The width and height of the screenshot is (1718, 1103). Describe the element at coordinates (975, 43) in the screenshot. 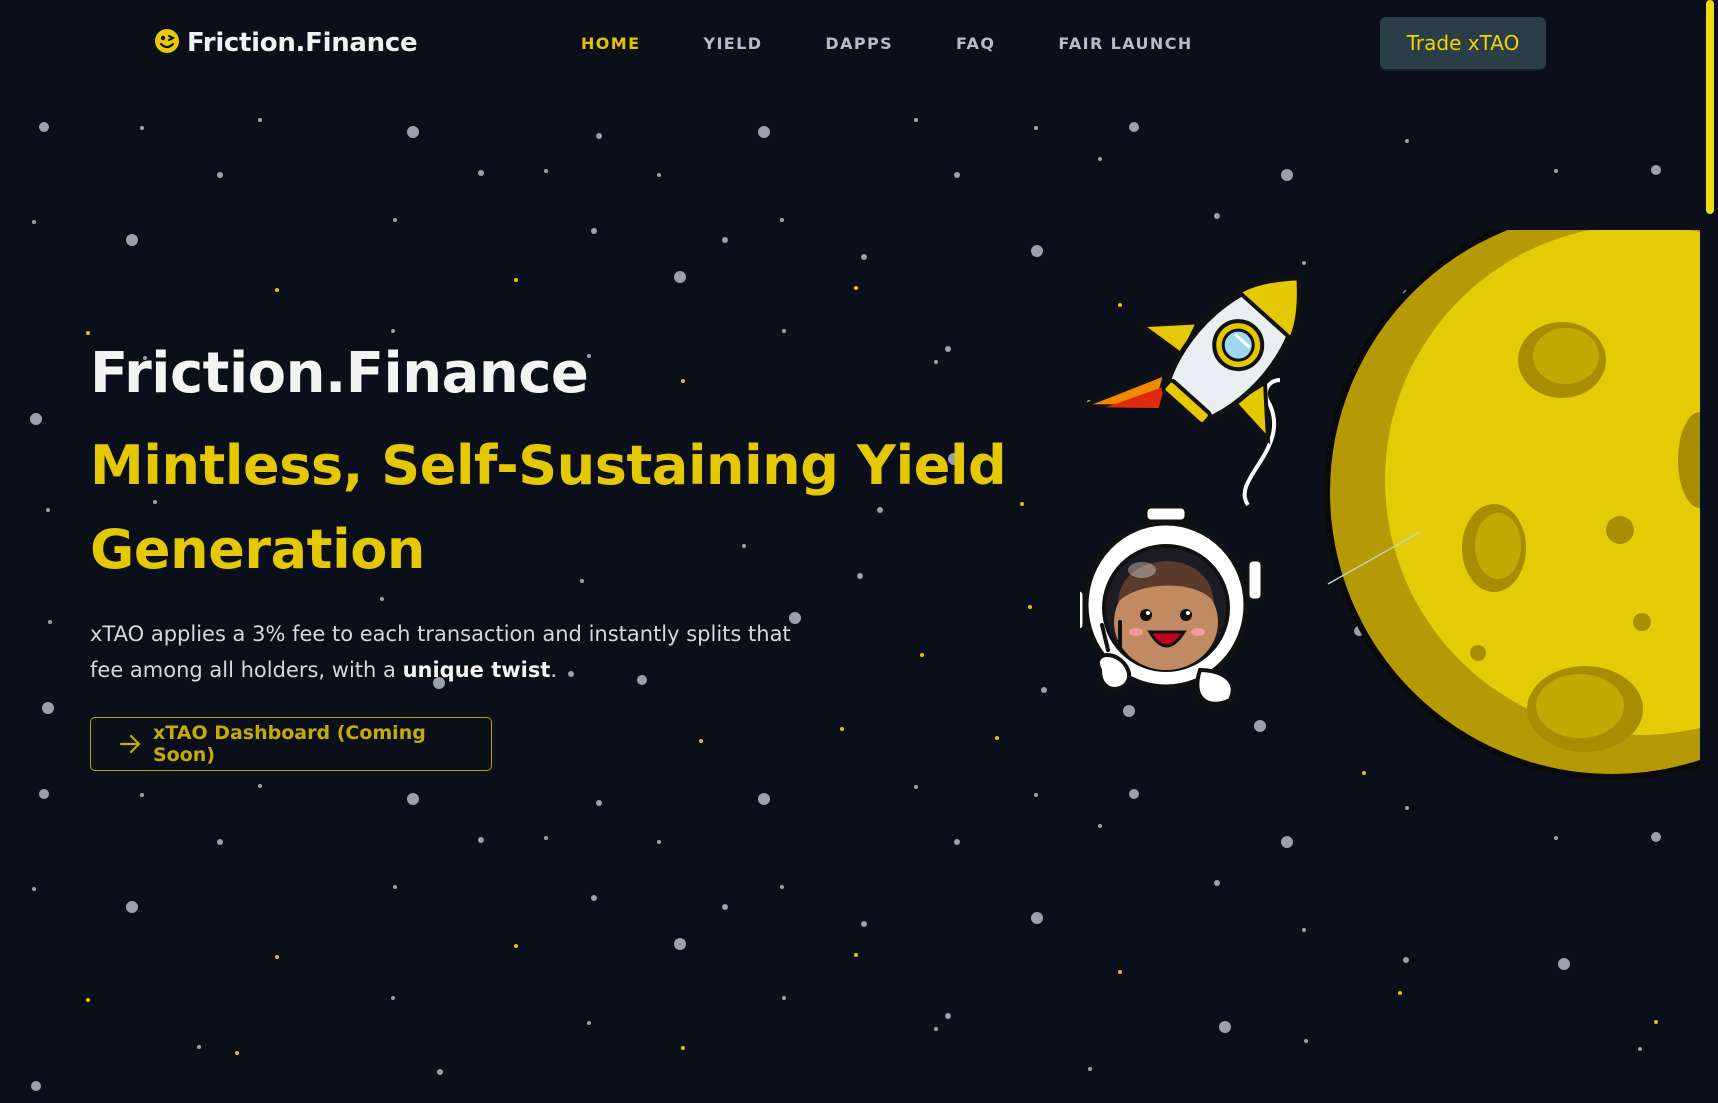

I see `nav-link-faq: FAQ` at that location.